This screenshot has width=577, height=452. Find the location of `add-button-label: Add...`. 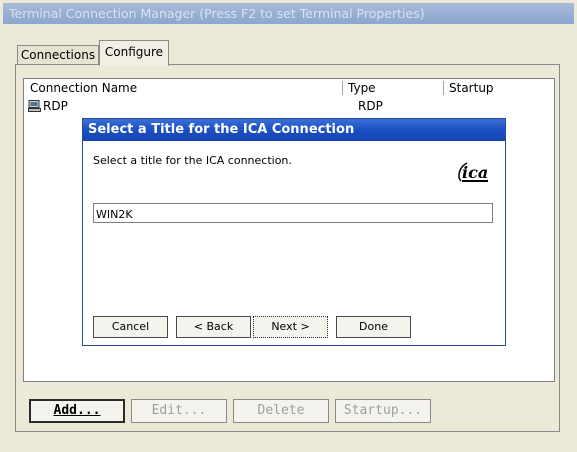

add-button-label: Add... is located at coordinates (77, 410).